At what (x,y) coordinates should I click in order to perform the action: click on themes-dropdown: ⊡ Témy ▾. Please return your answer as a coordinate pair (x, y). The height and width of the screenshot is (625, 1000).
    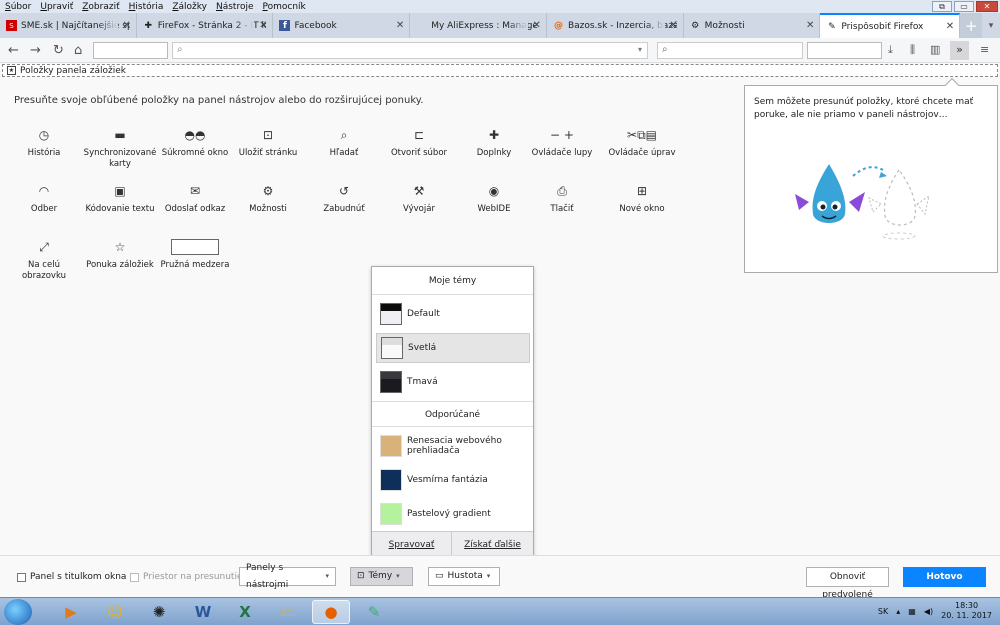
    Looking at the image, I should click on (381, 576).